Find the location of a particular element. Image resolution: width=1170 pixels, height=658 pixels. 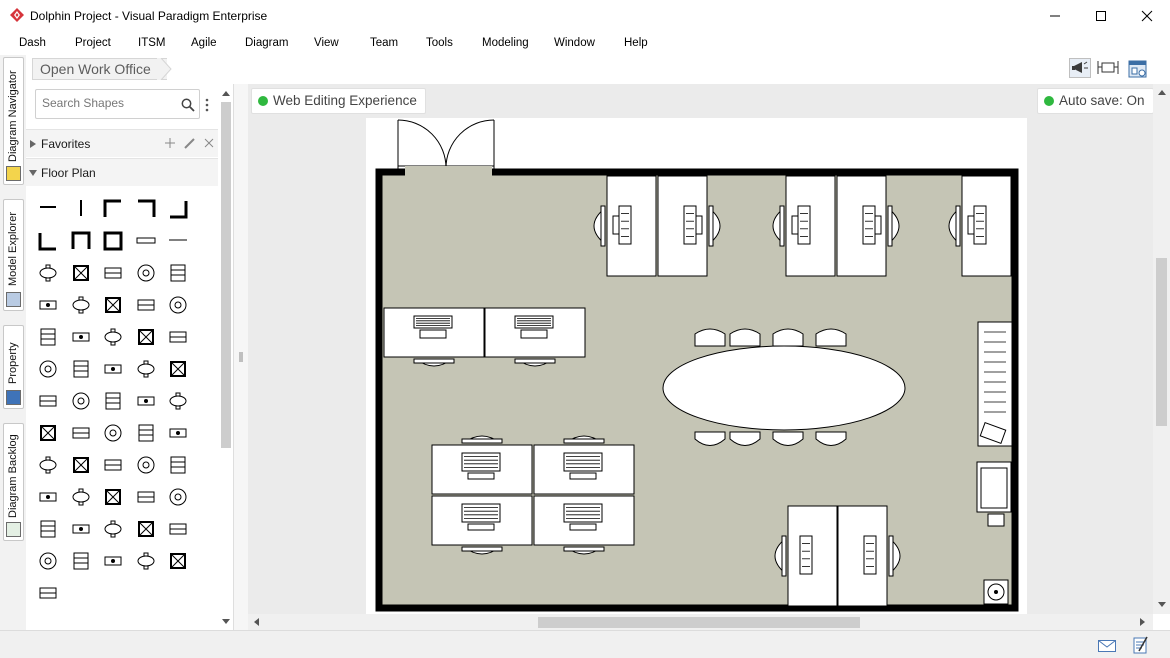

megaphone-button is located at coordinates (1080, 68).